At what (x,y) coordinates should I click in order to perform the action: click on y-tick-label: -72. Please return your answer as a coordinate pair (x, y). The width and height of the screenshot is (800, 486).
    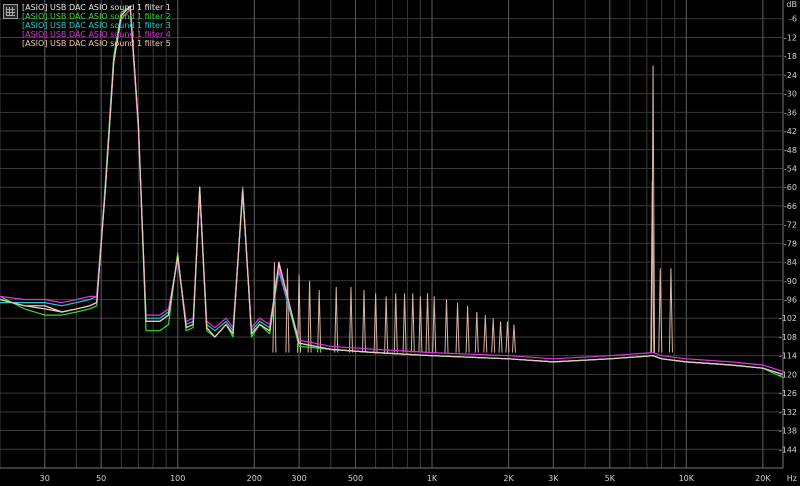
    Looking at the image, I should click on (790, 225).